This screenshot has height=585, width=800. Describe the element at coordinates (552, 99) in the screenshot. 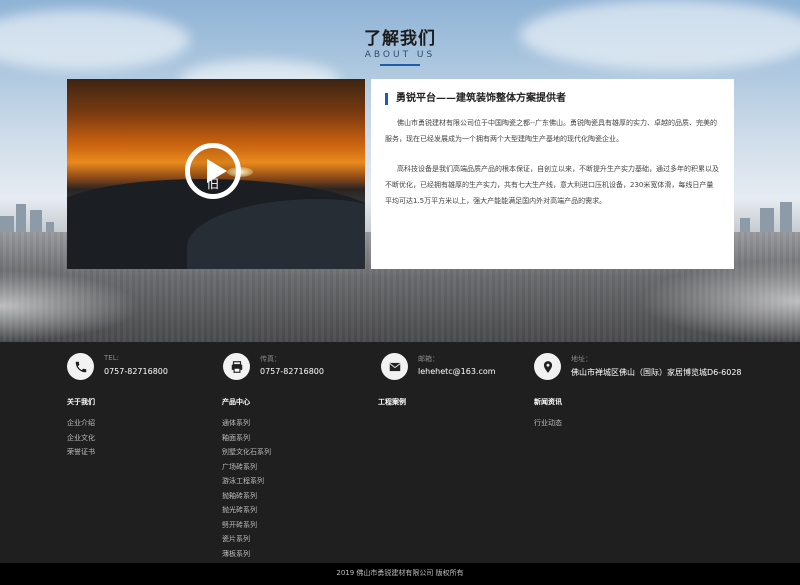

I see `about-heading: 勇锐平台——建筑装饰整体方案提供者` at that location.